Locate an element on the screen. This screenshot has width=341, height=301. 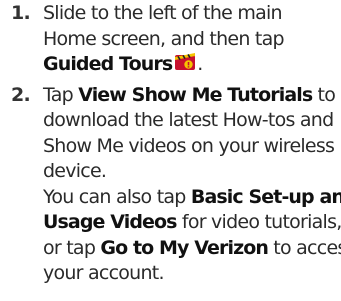
step-text: device. is located at coordinates (75, 171).